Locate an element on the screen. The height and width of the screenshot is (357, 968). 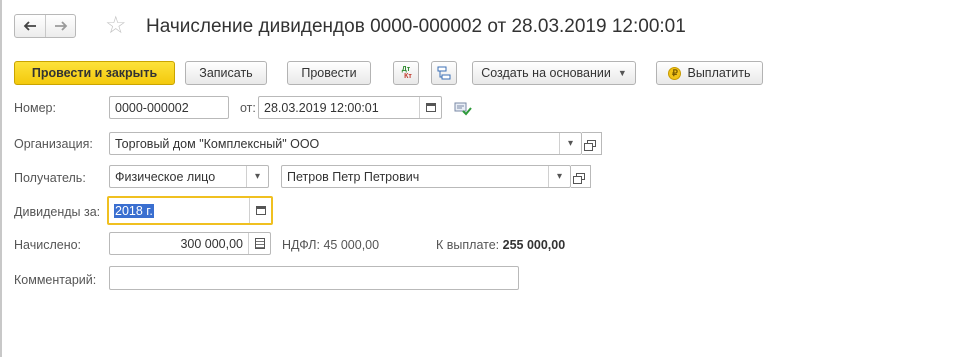
period-input: 2018 г. is located at coordinates (190, 210).